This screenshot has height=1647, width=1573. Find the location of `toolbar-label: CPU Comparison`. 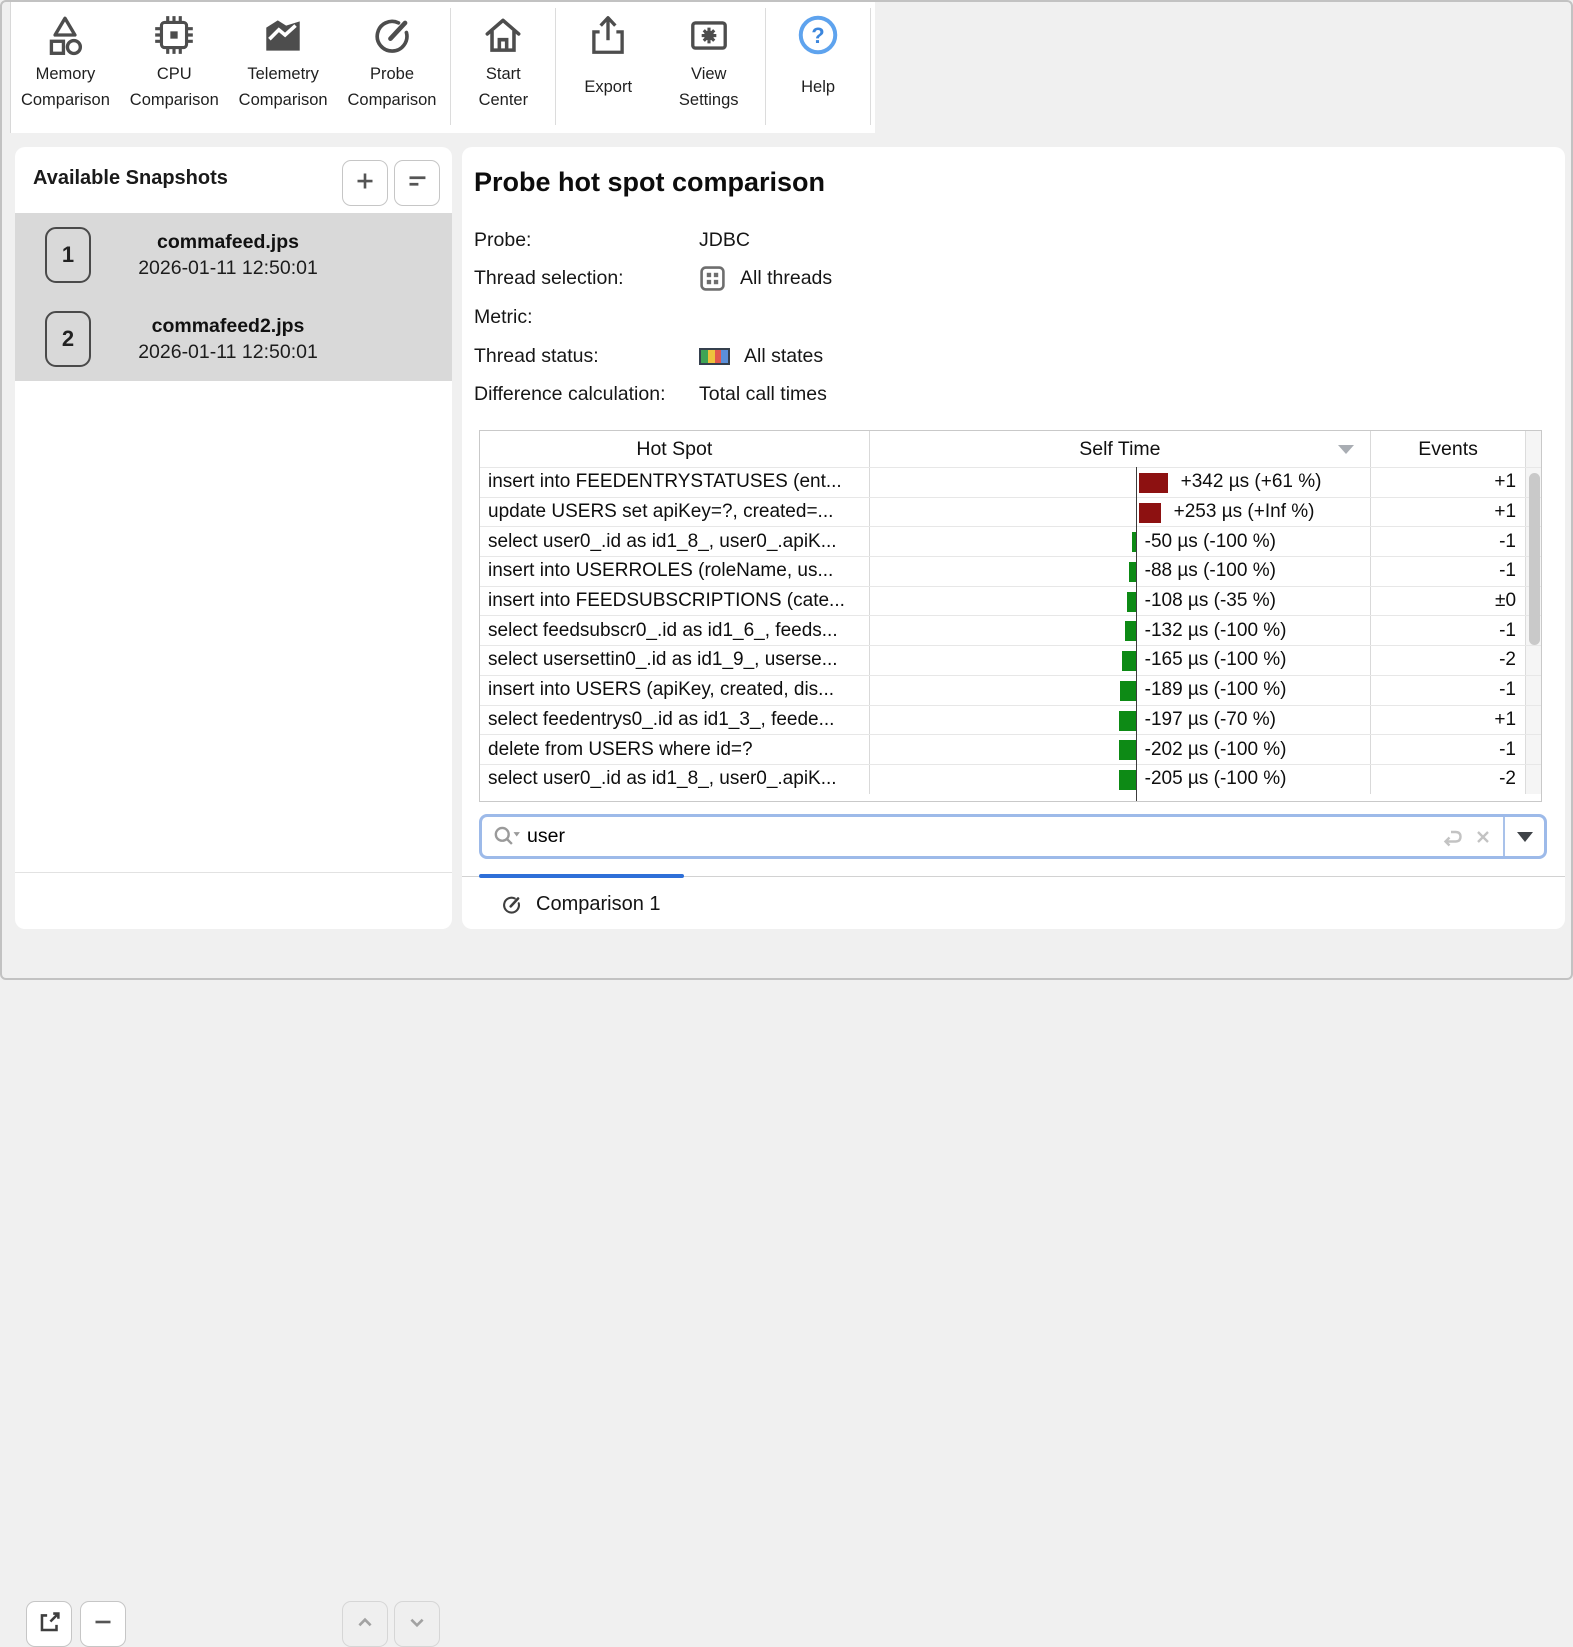

toolbar-label: CPU Comparison is located at coordinates (174, 87).